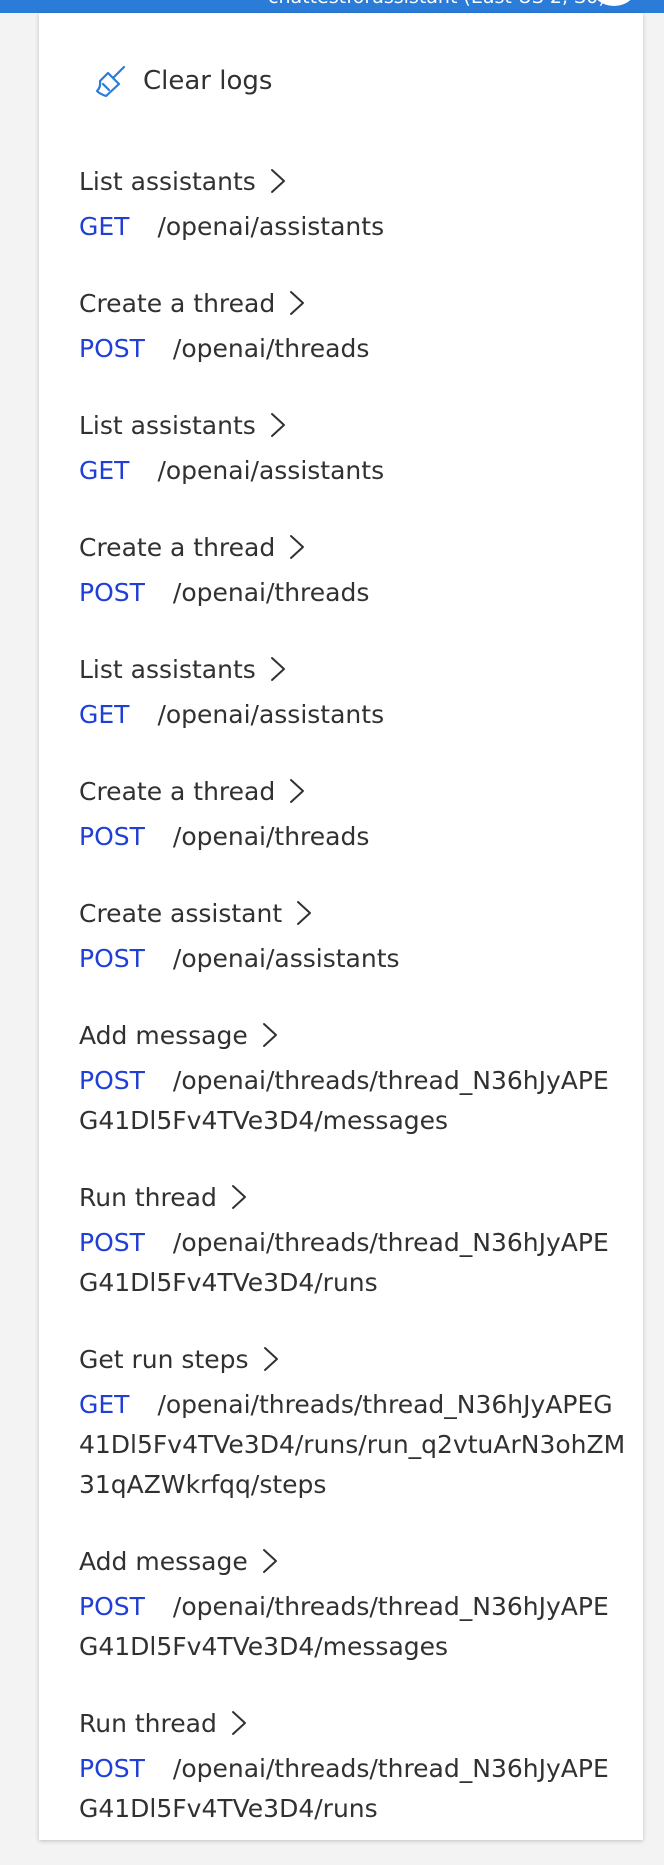  Describe the element at coordinates (353, 913) in the screenshot. I see `log-entry-title: Create assistant` at that location.